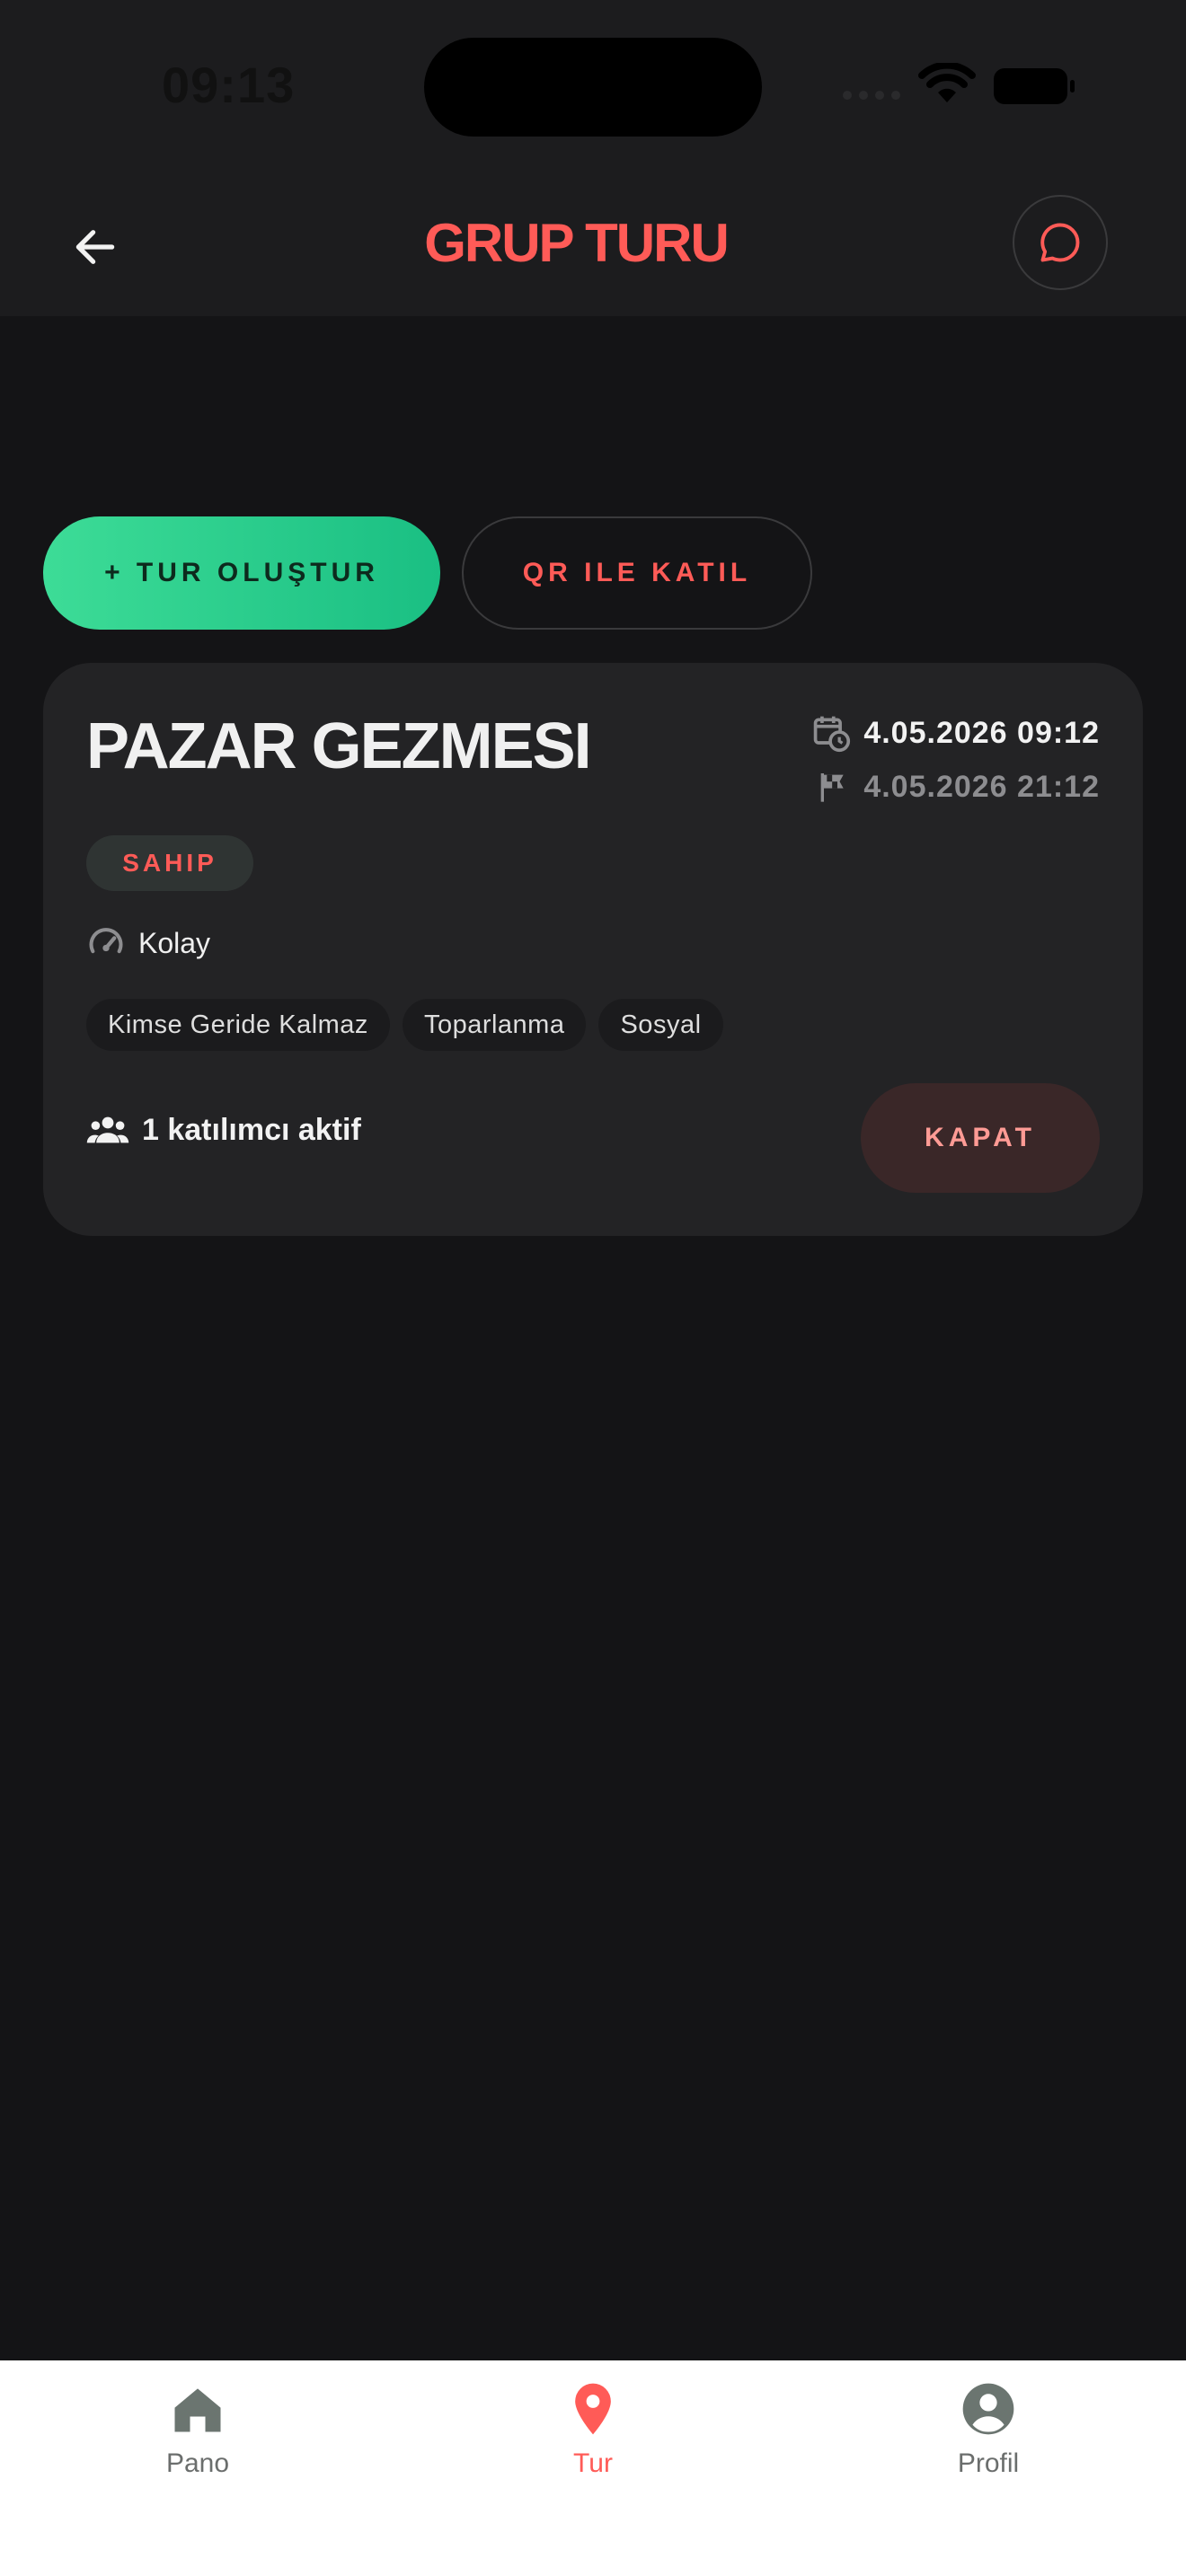  Describe the element at coordinates (593, 2463) in the screenshot. I see `tab-label: Tur` at that location.